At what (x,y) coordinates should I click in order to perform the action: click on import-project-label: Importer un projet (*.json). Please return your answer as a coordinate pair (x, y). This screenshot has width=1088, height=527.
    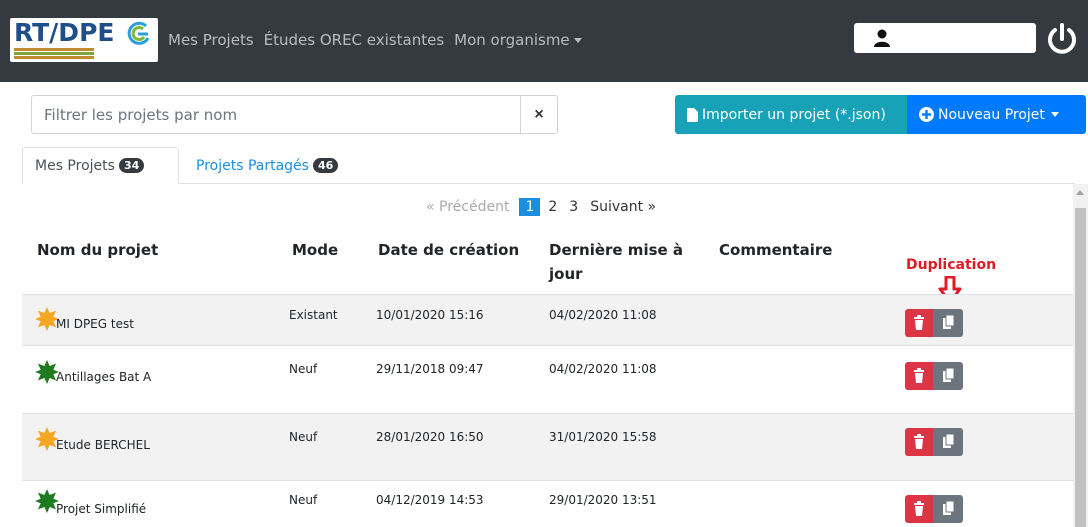
    Looking at the image, I should click on (794, 114).